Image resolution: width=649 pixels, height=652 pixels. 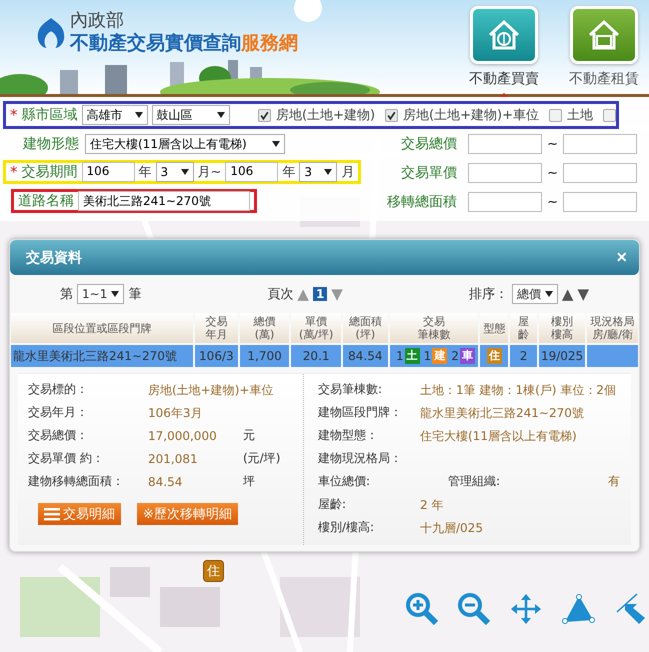 I want to click on detail-label: 樓別/樓高:, so click(x=347, y=527).